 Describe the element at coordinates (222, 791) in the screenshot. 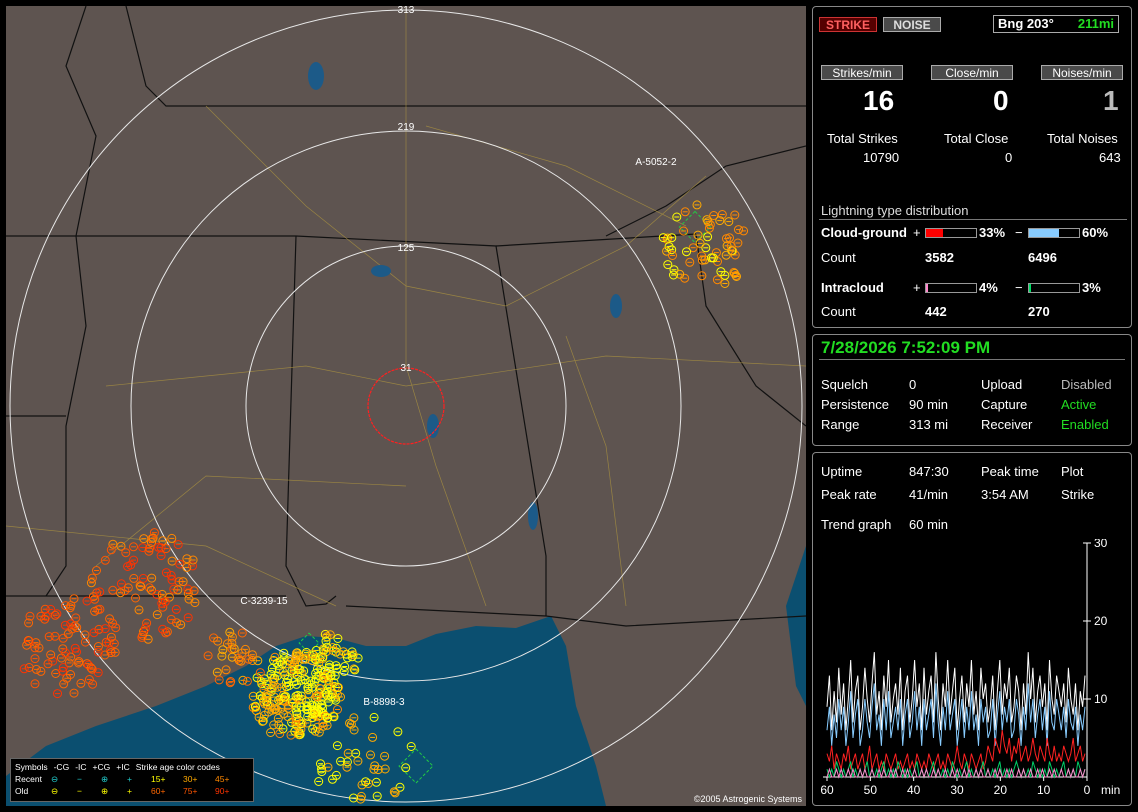

I see `legend-old-age-90: 90+` at that location.